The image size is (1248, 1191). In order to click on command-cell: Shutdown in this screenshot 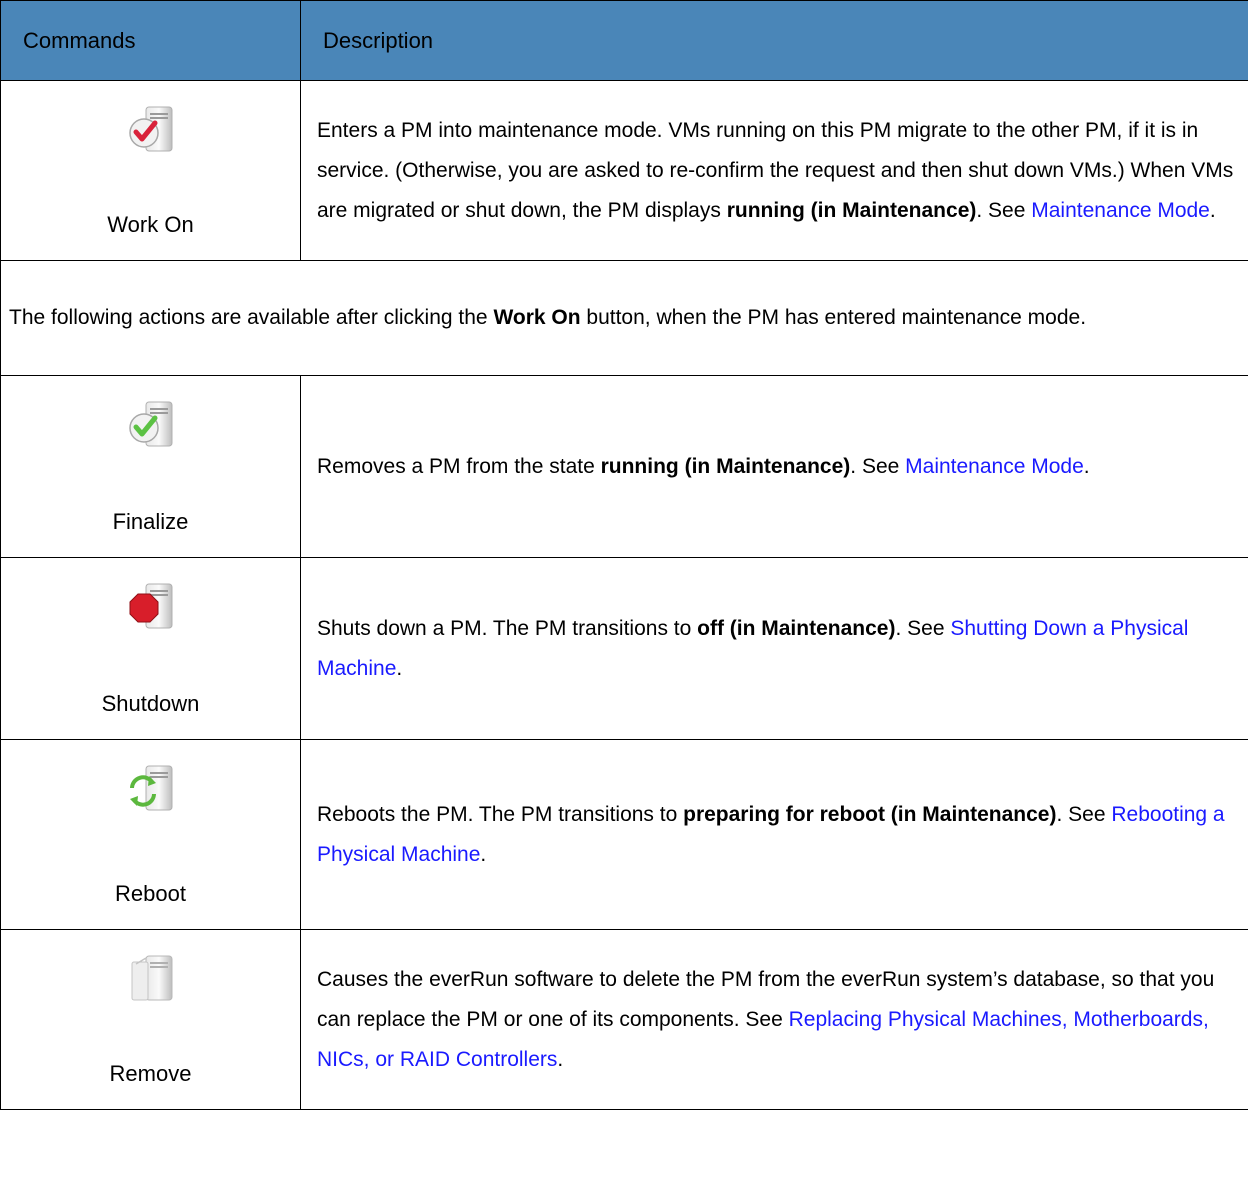, I will do `click(150, 648)`.